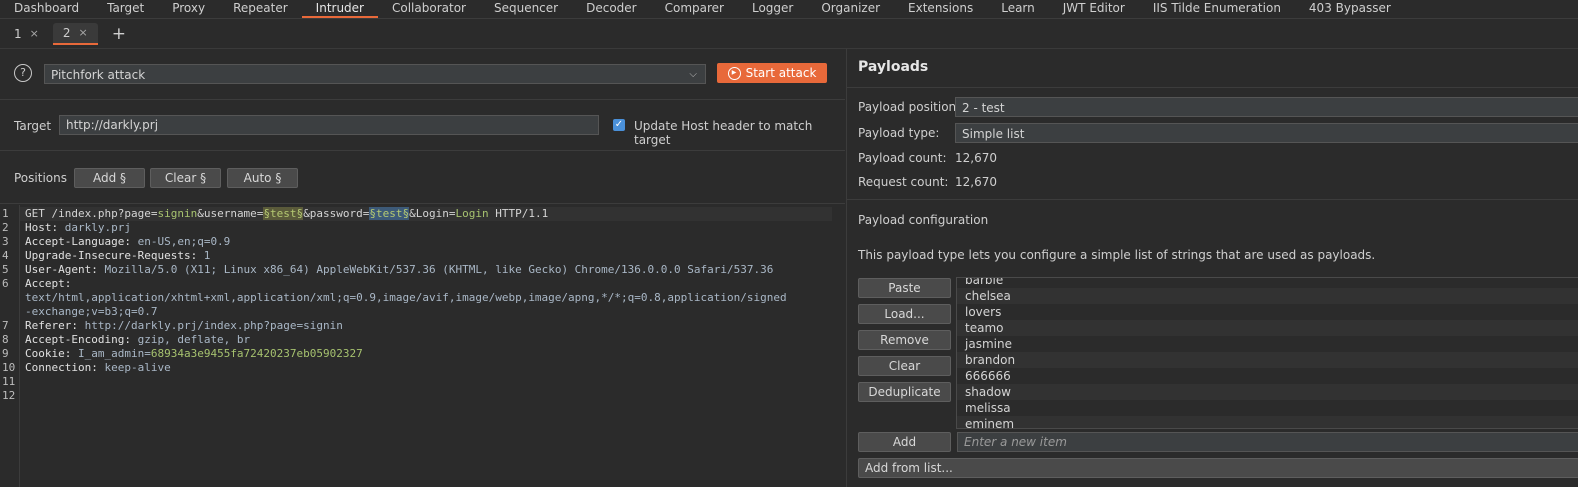  I want to click on tab-collaborator: Collaborator, so click(429, 9).